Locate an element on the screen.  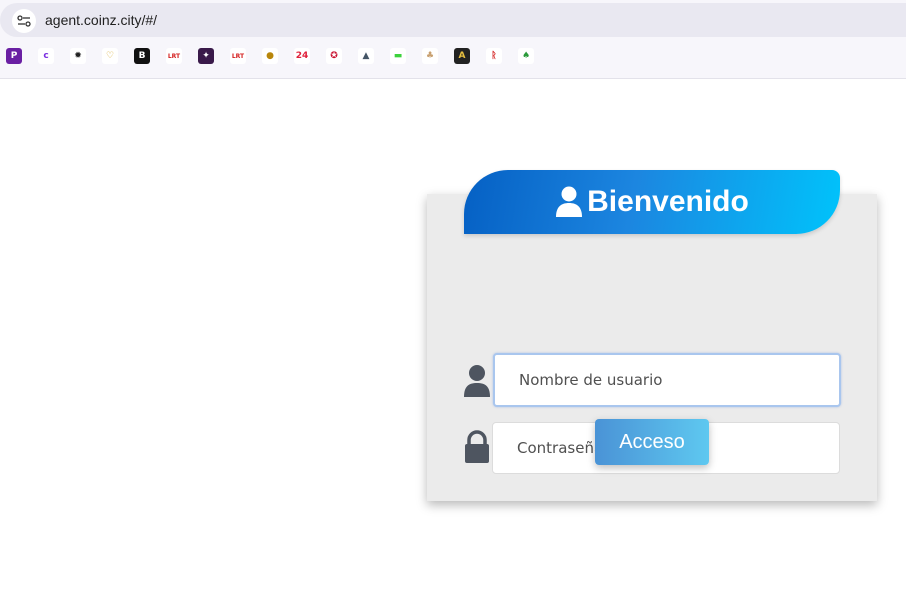
page-title: Bienvenido is located at coordinates (668, 201).